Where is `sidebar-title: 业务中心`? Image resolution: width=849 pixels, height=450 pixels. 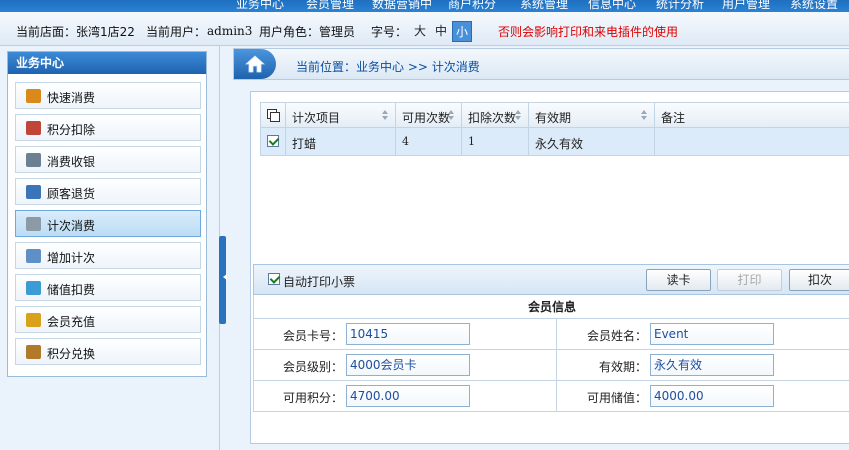
sidebar-title: 业务中心 is located at coordinates (107, 63).